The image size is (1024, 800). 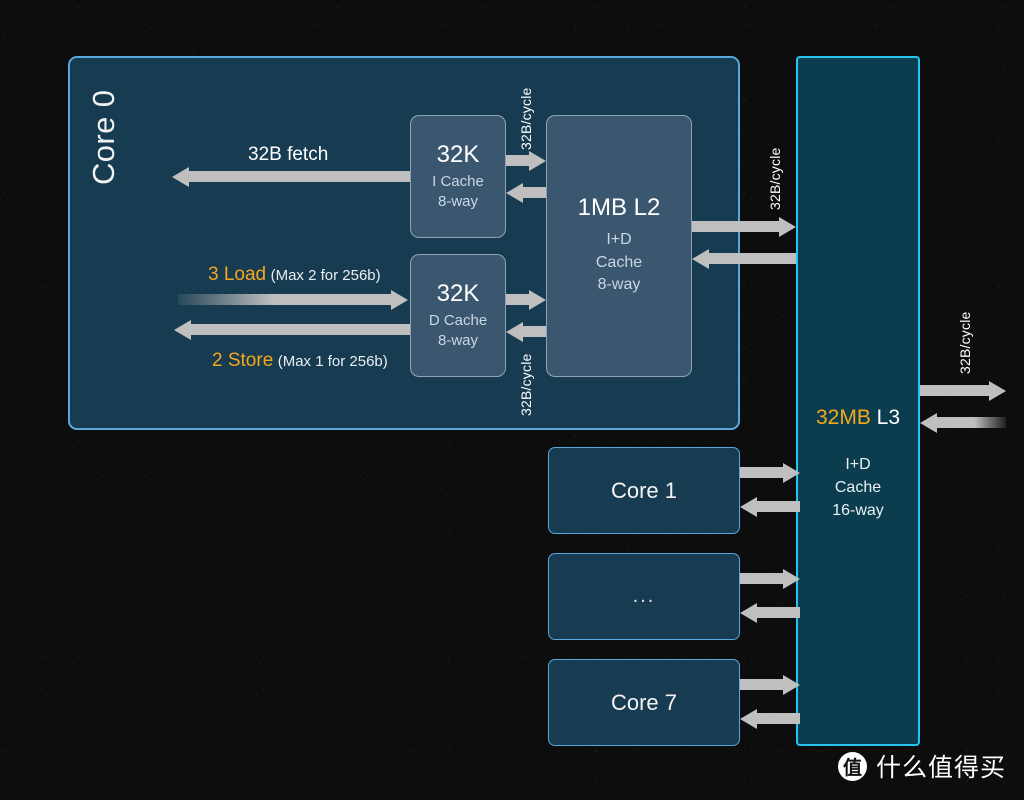 I want to click on arrow-l2-to-icache, so click(x=534, y=192).